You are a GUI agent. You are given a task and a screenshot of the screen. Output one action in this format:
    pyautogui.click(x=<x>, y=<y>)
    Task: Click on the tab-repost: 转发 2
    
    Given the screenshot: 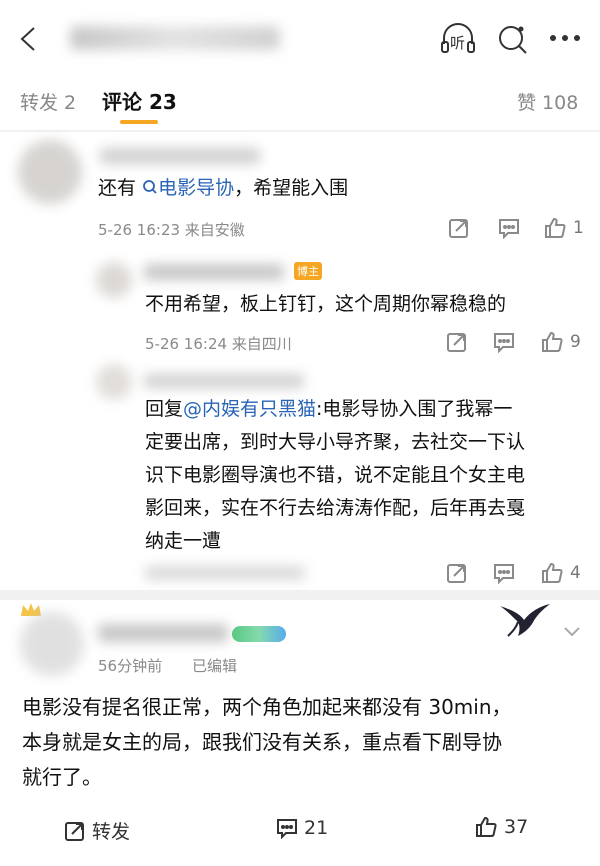 What is the action you would take?
    pyautogui.click(x=48, y=101)
    